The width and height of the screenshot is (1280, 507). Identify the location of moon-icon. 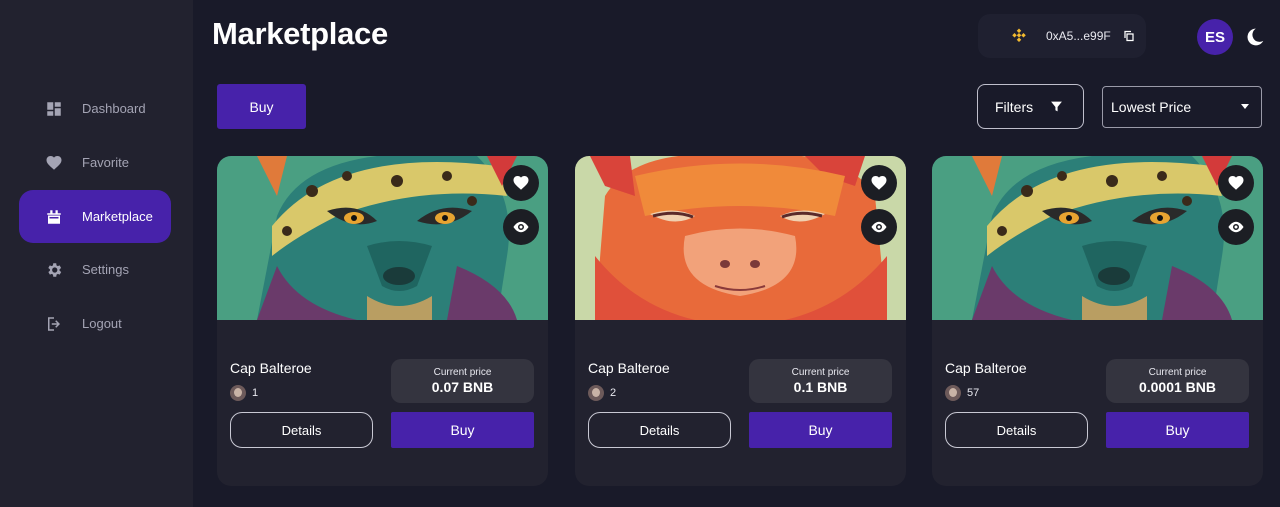
(1255, 37).